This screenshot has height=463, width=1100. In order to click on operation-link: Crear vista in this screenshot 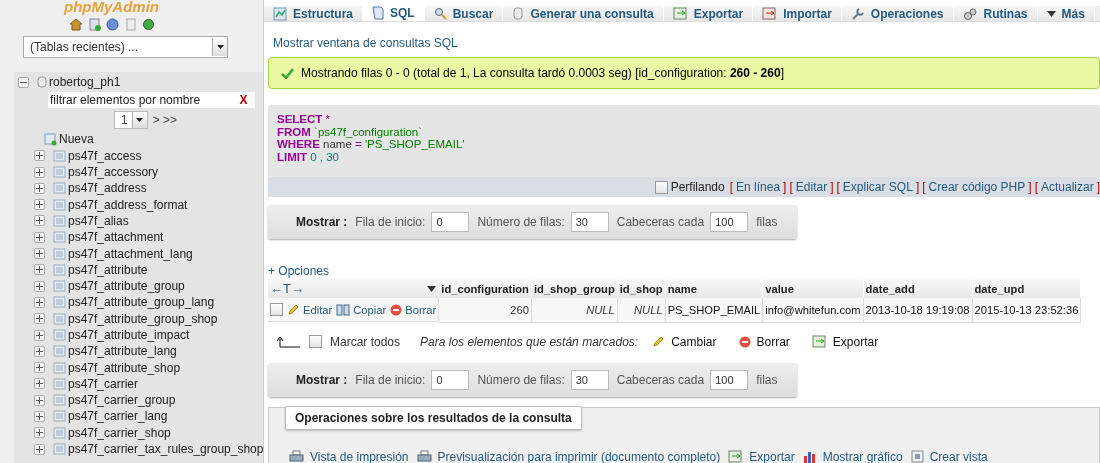, I will do `click(949, 456)`.